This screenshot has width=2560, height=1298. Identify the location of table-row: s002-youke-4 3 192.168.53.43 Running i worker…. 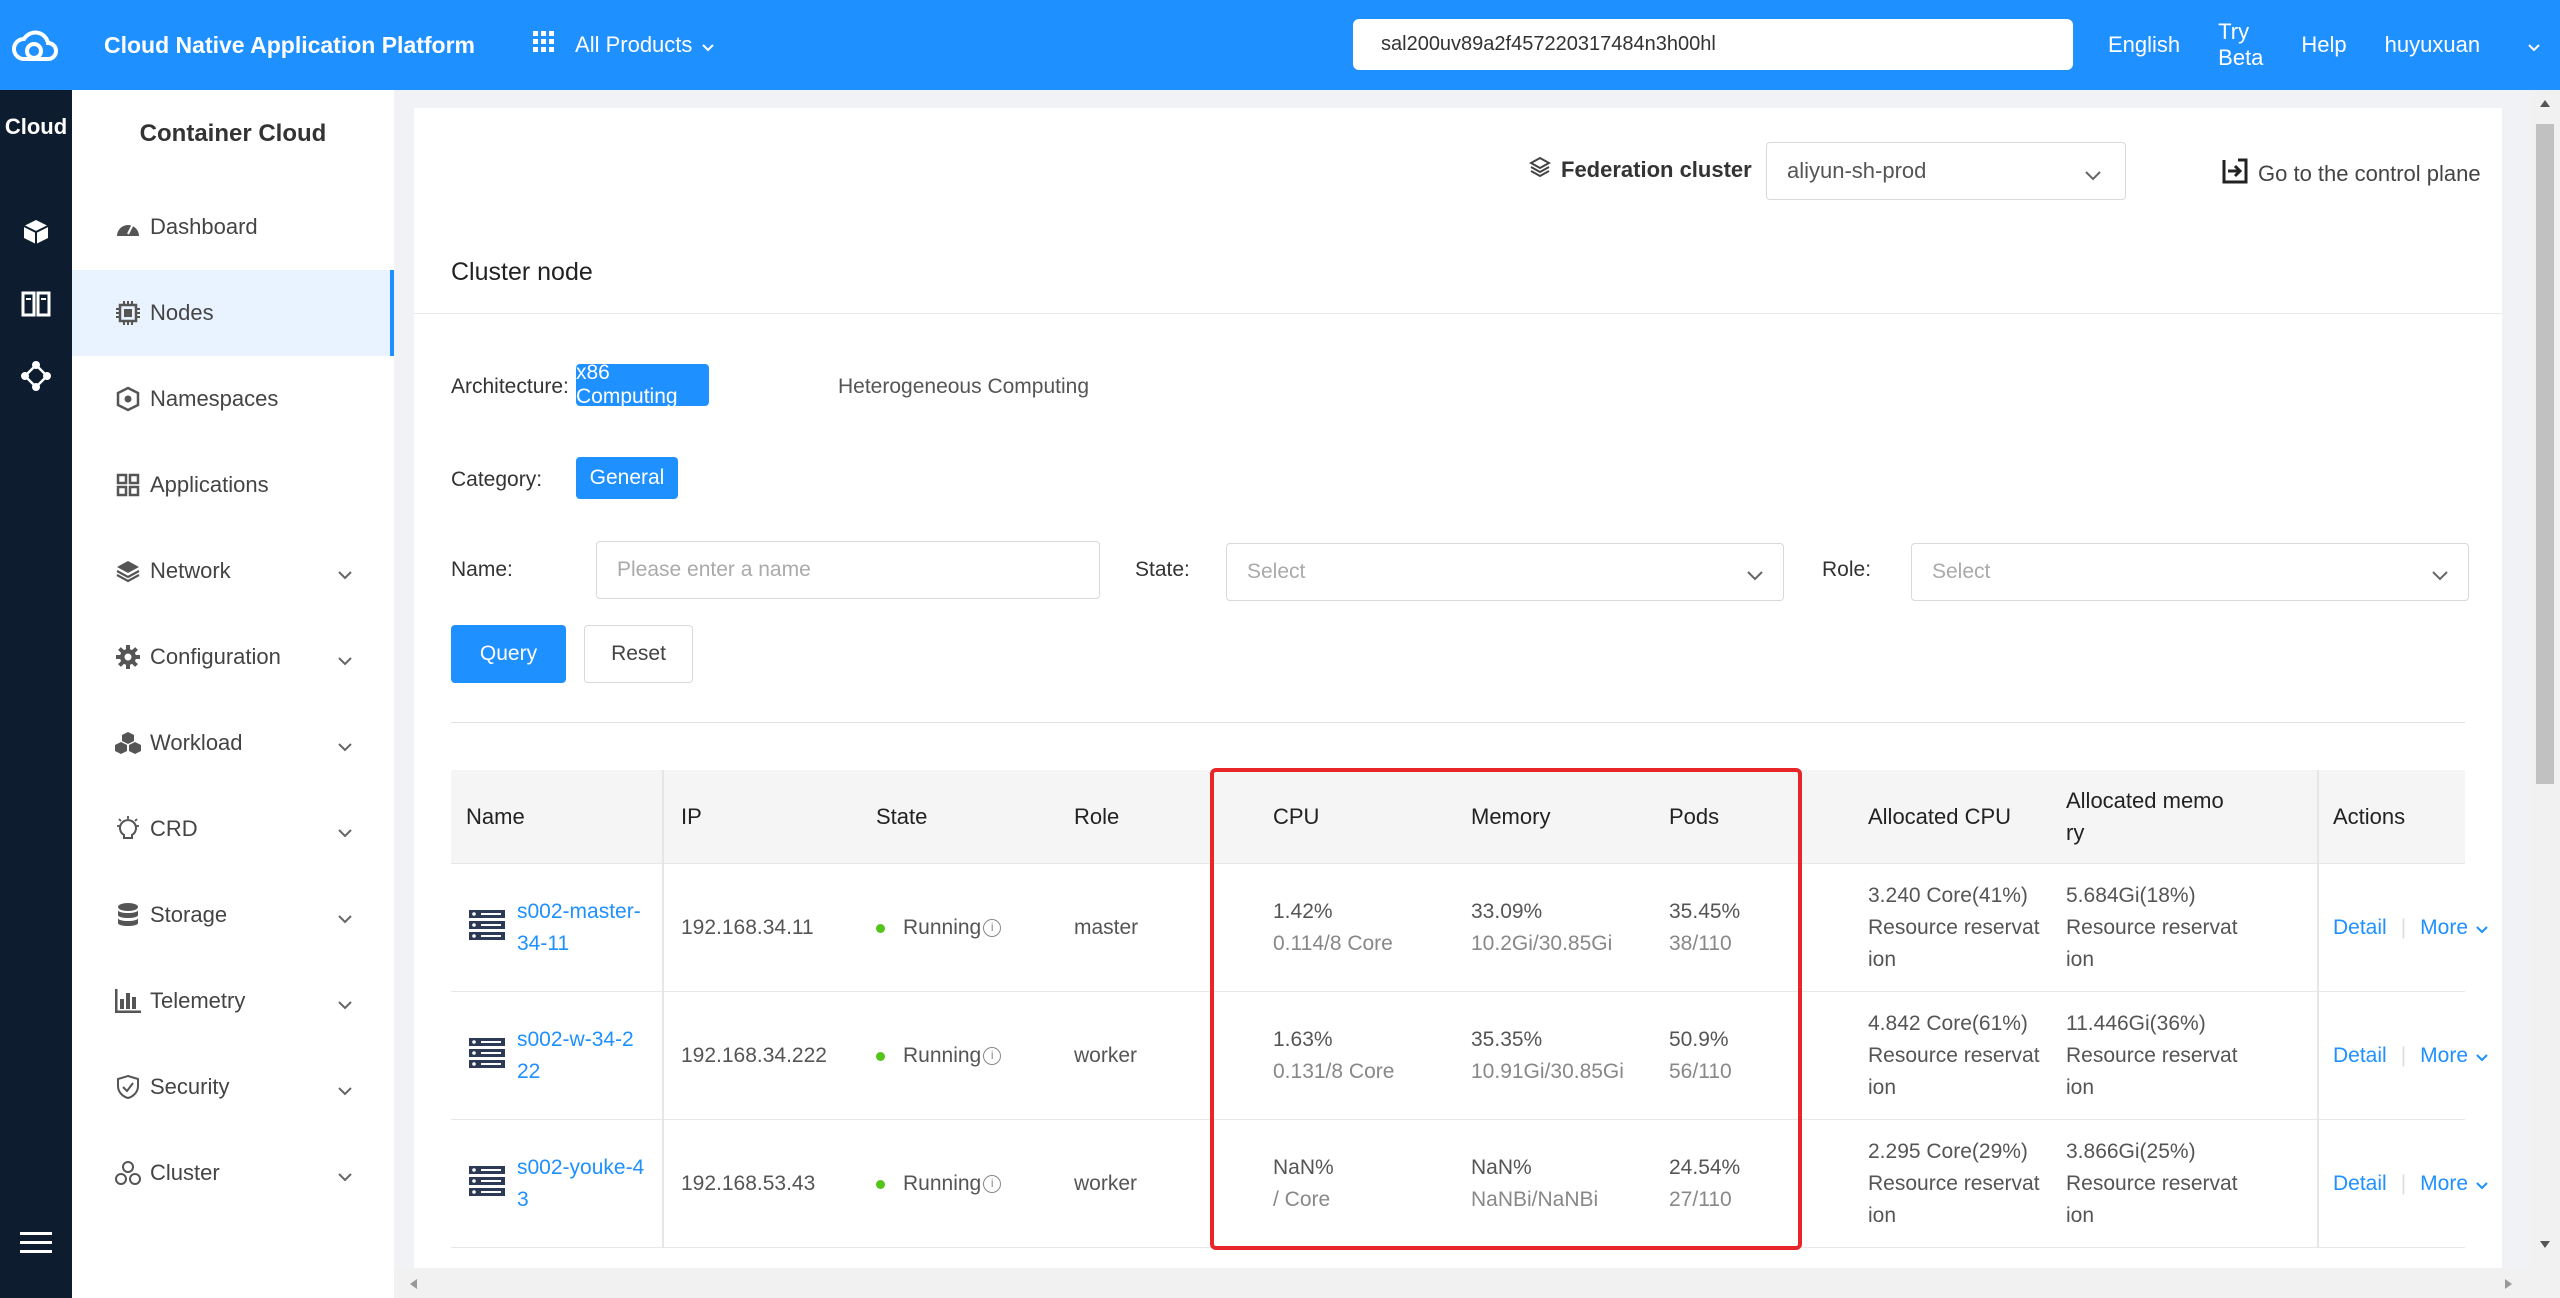
(1469, 1184).